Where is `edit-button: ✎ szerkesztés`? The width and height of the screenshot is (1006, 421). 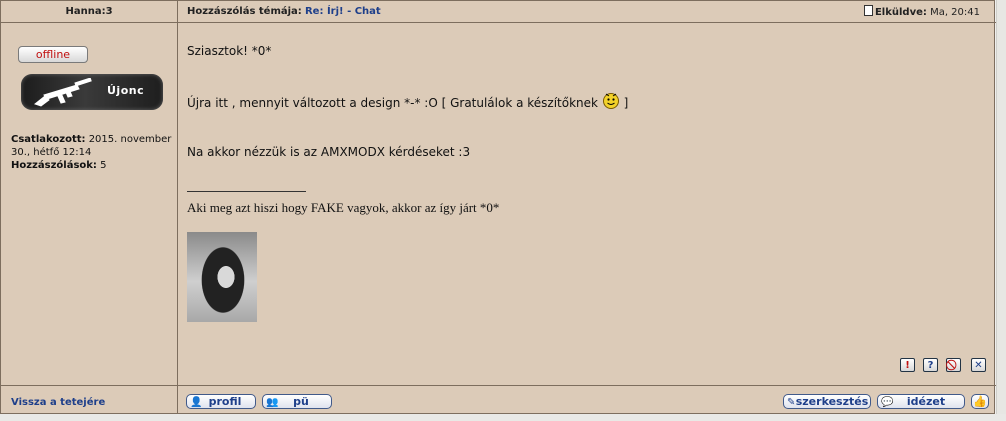
edit-button: ✎ szerkesztés is located at coordinates (827, 401).